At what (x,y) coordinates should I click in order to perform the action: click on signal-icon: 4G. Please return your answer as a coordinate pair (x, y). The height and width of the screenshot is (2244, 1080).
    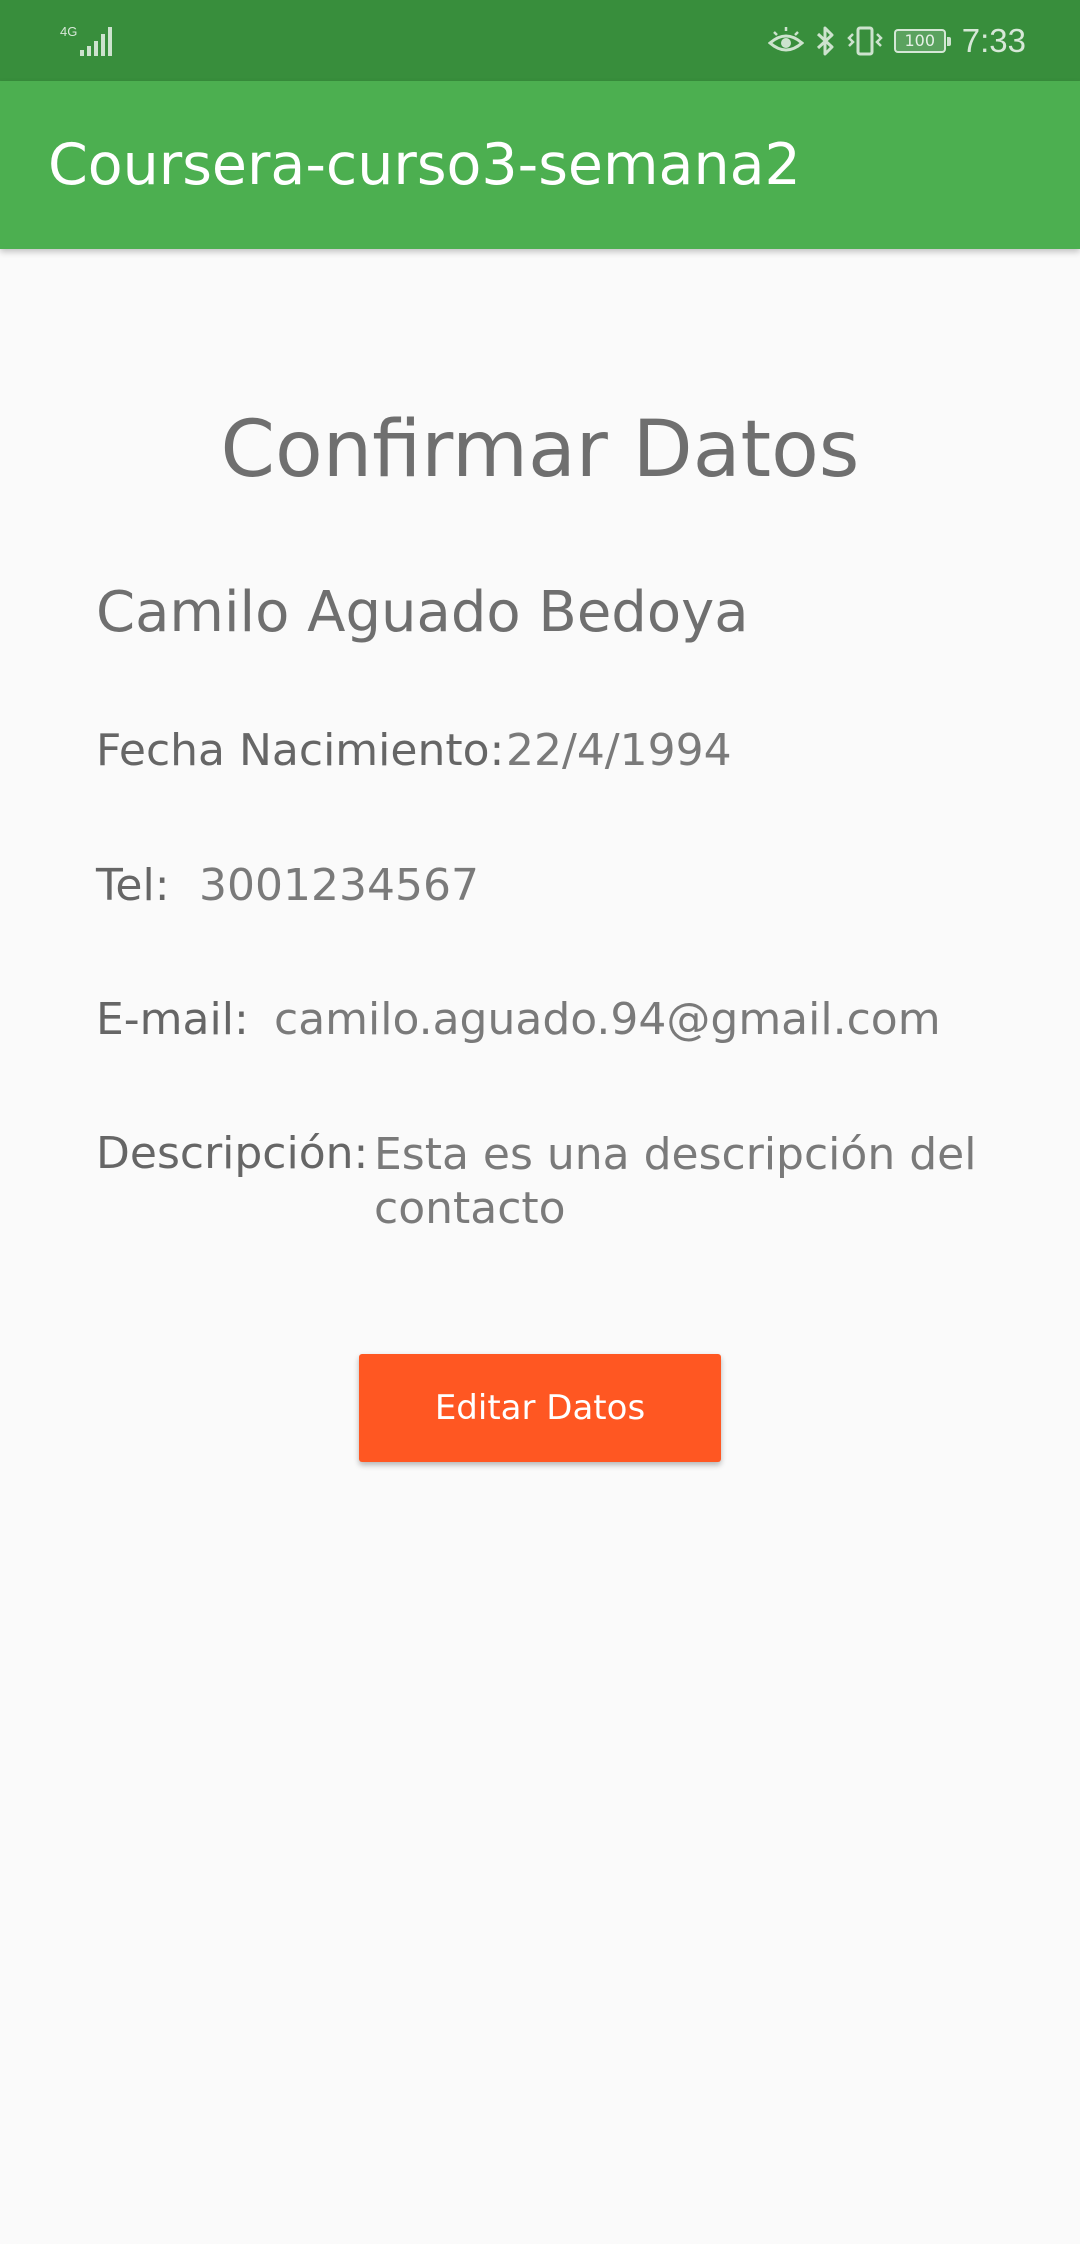
    Looking at the image, I should click on (86, 40).